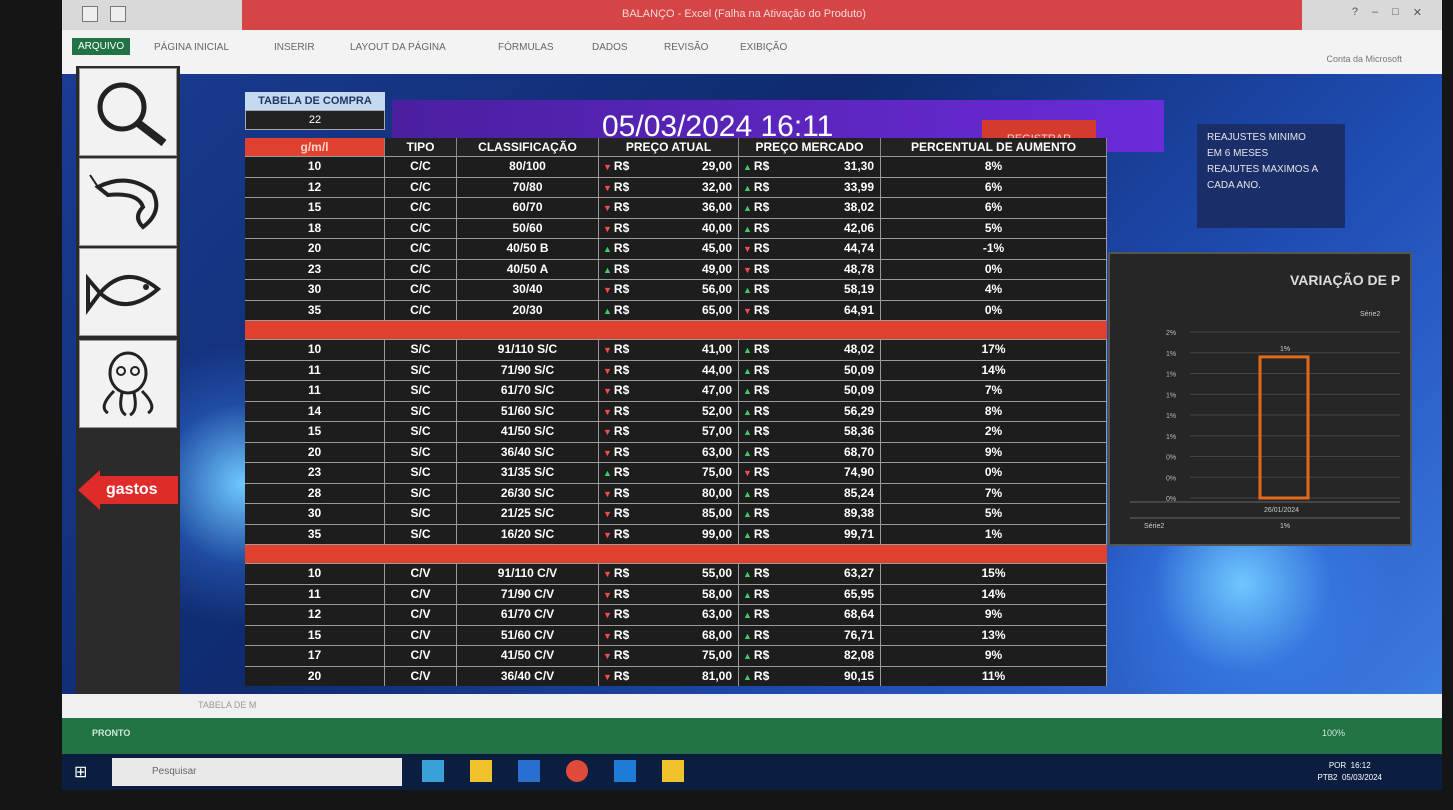 The image size is (1453, 810). Describe the element at coordinates (528, 514) in the screenshot. I see `cell-classificacao: 21/25 S/C` at that location.